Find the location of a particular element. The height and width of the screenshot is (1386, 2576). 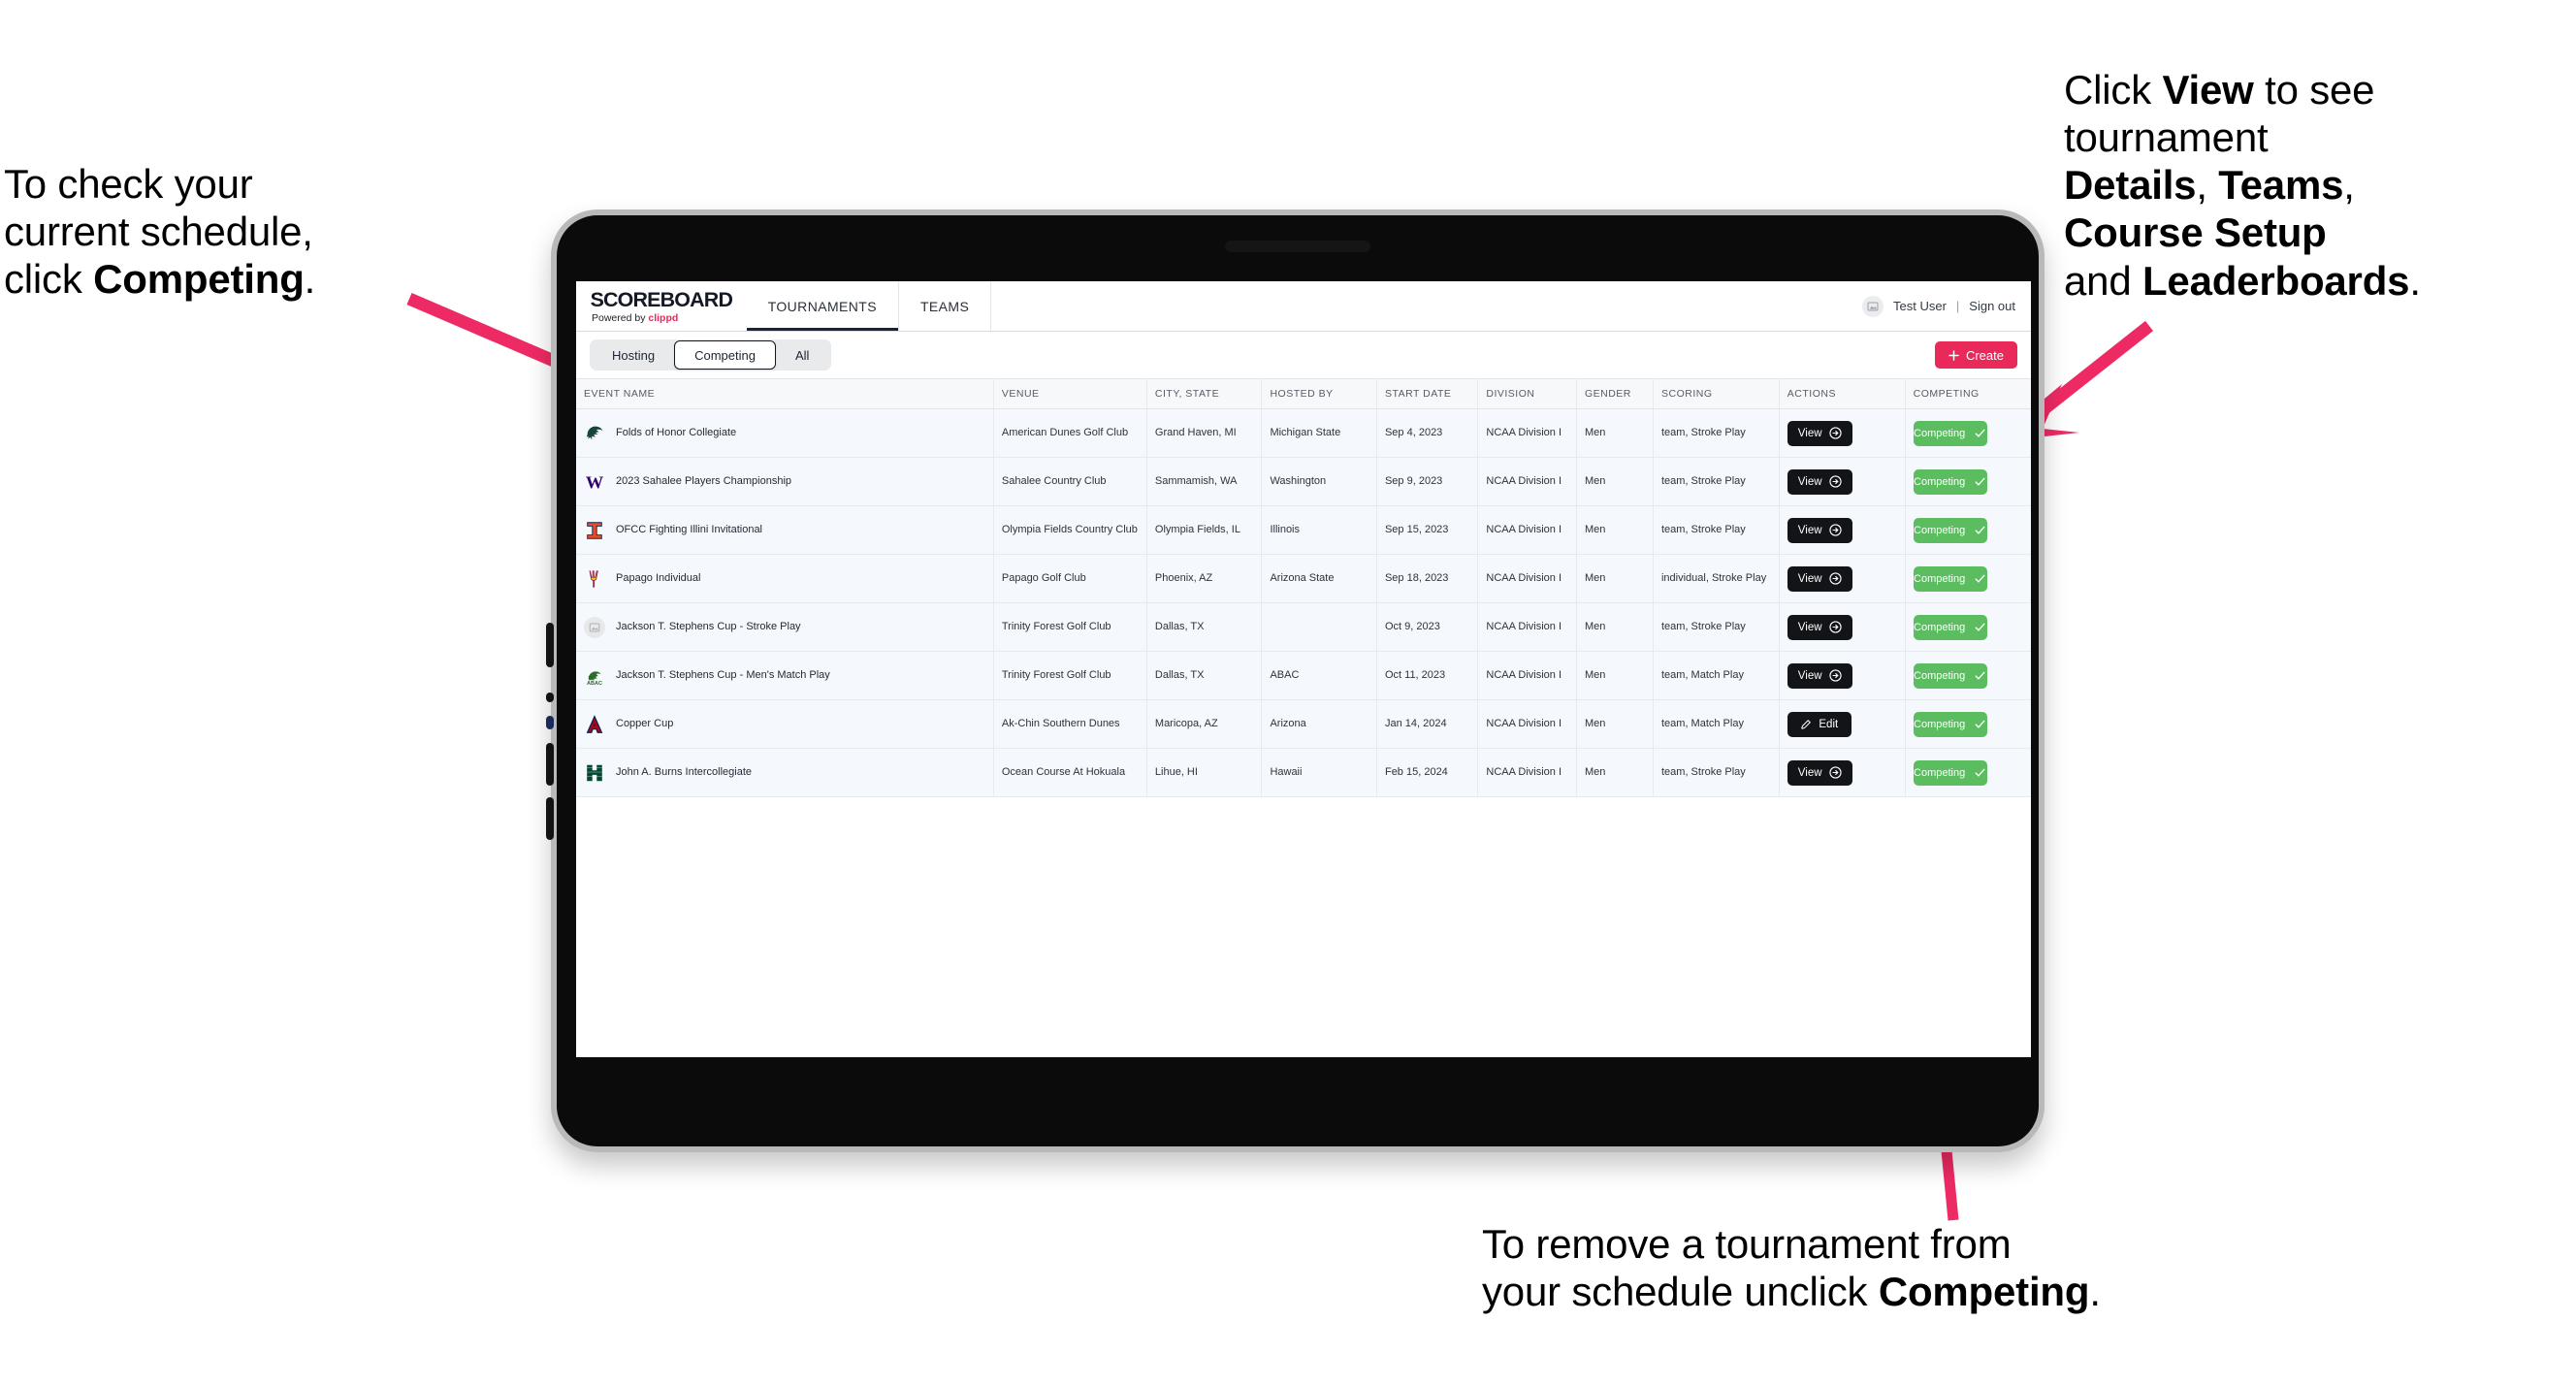

brand-powered-clippd: clippd is located at coordinates (663, 318).